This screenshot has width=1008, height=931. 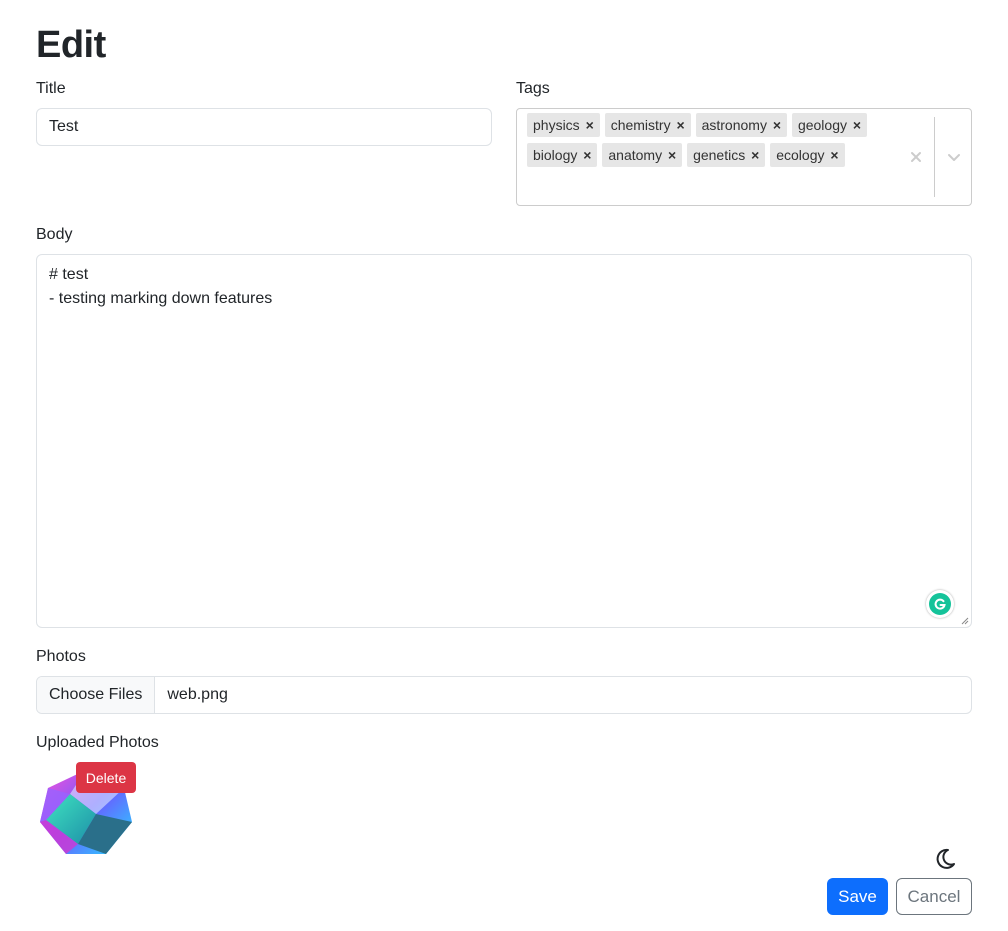 I want to click on tag-label: biology, so click(x=555, y=155).